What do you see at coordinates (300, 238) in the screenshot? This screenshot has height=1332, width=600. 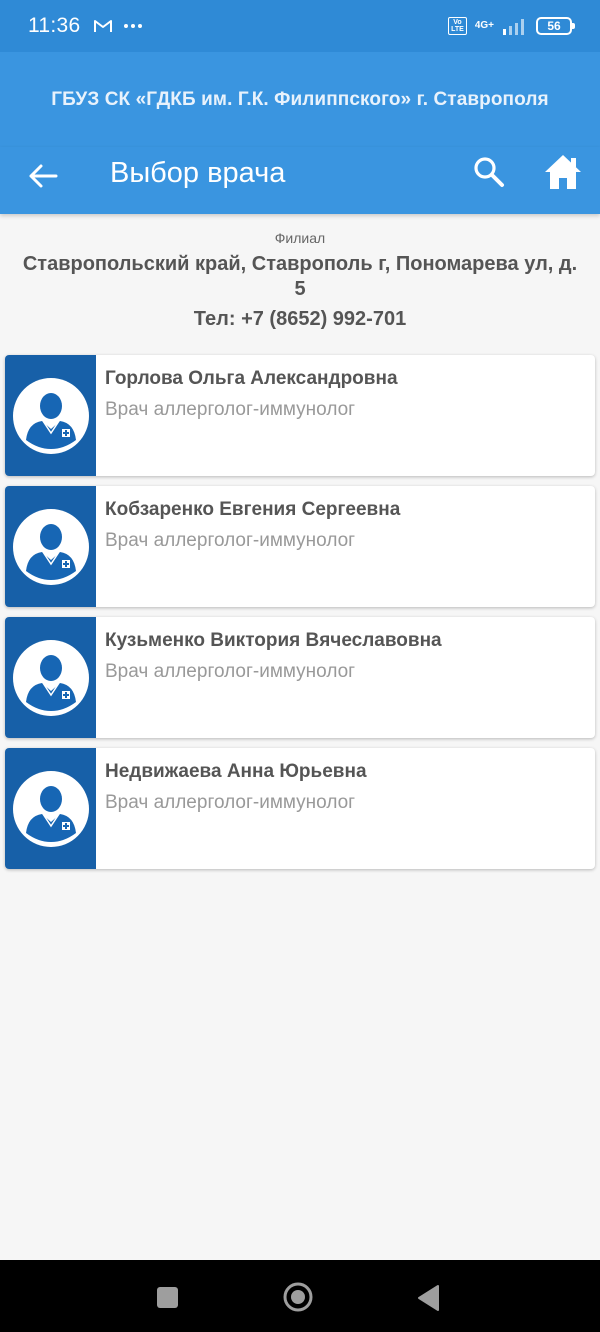 I see `branch-label: Филиал` at bounding box center [300, 238].